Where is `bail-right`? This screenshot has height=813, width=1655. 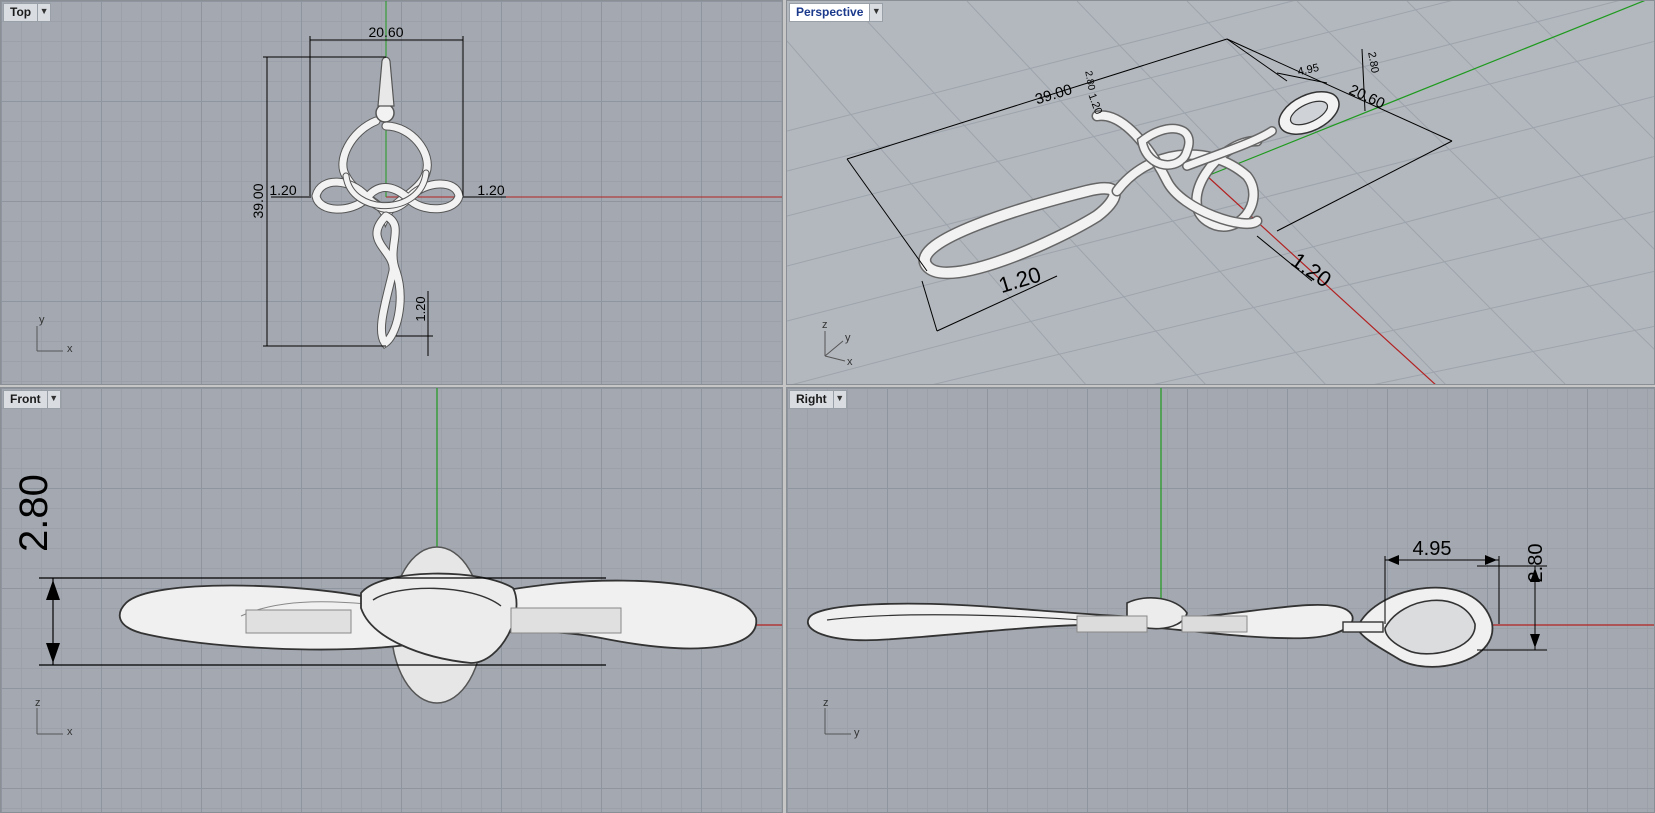
bail-right is located at coordinates (1418, 627).